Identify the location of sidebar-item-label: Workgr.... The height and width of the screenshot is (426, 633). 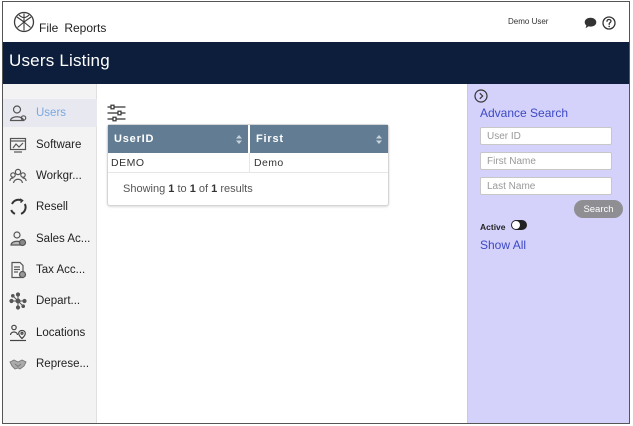
(59, 176).